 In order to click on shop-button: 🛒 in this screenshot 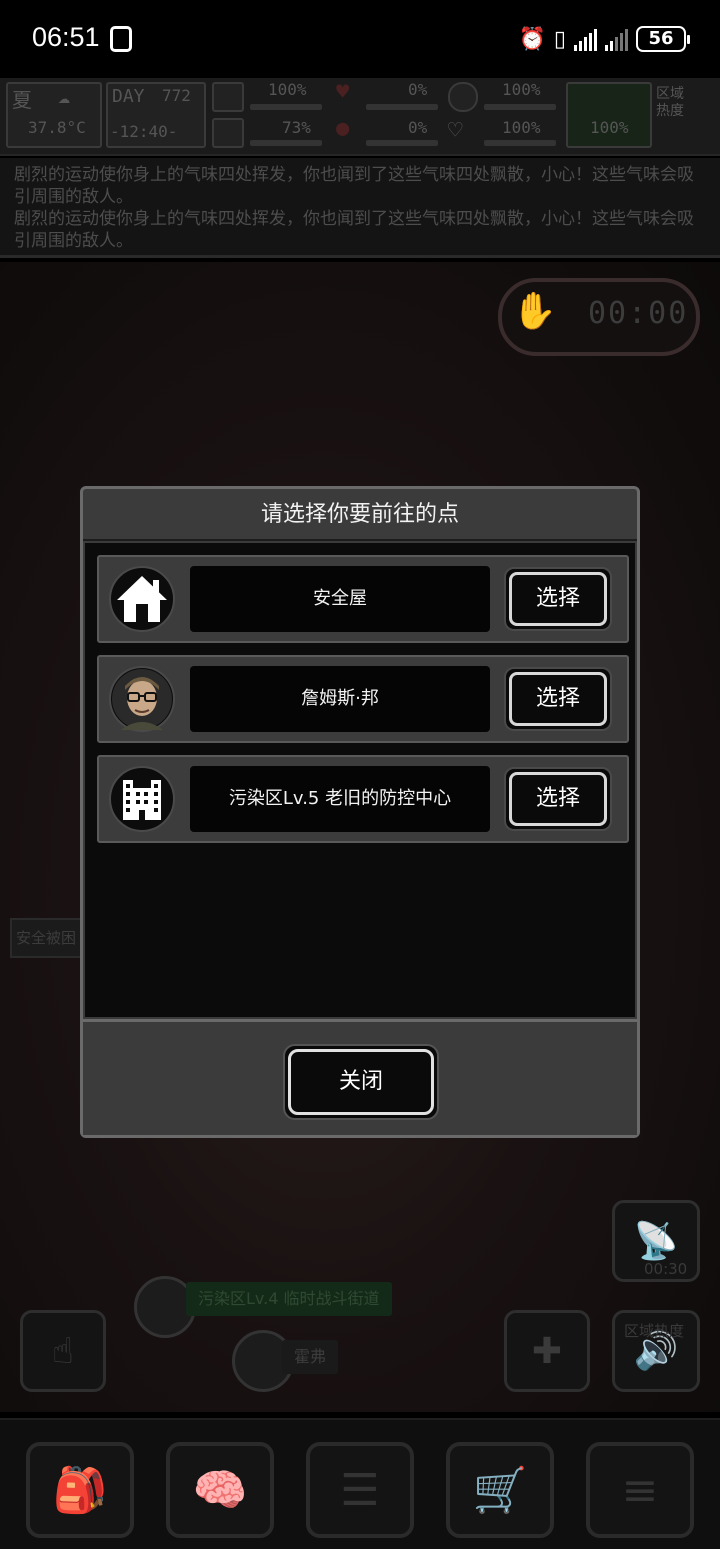, I will do `click(500, 1490)`.